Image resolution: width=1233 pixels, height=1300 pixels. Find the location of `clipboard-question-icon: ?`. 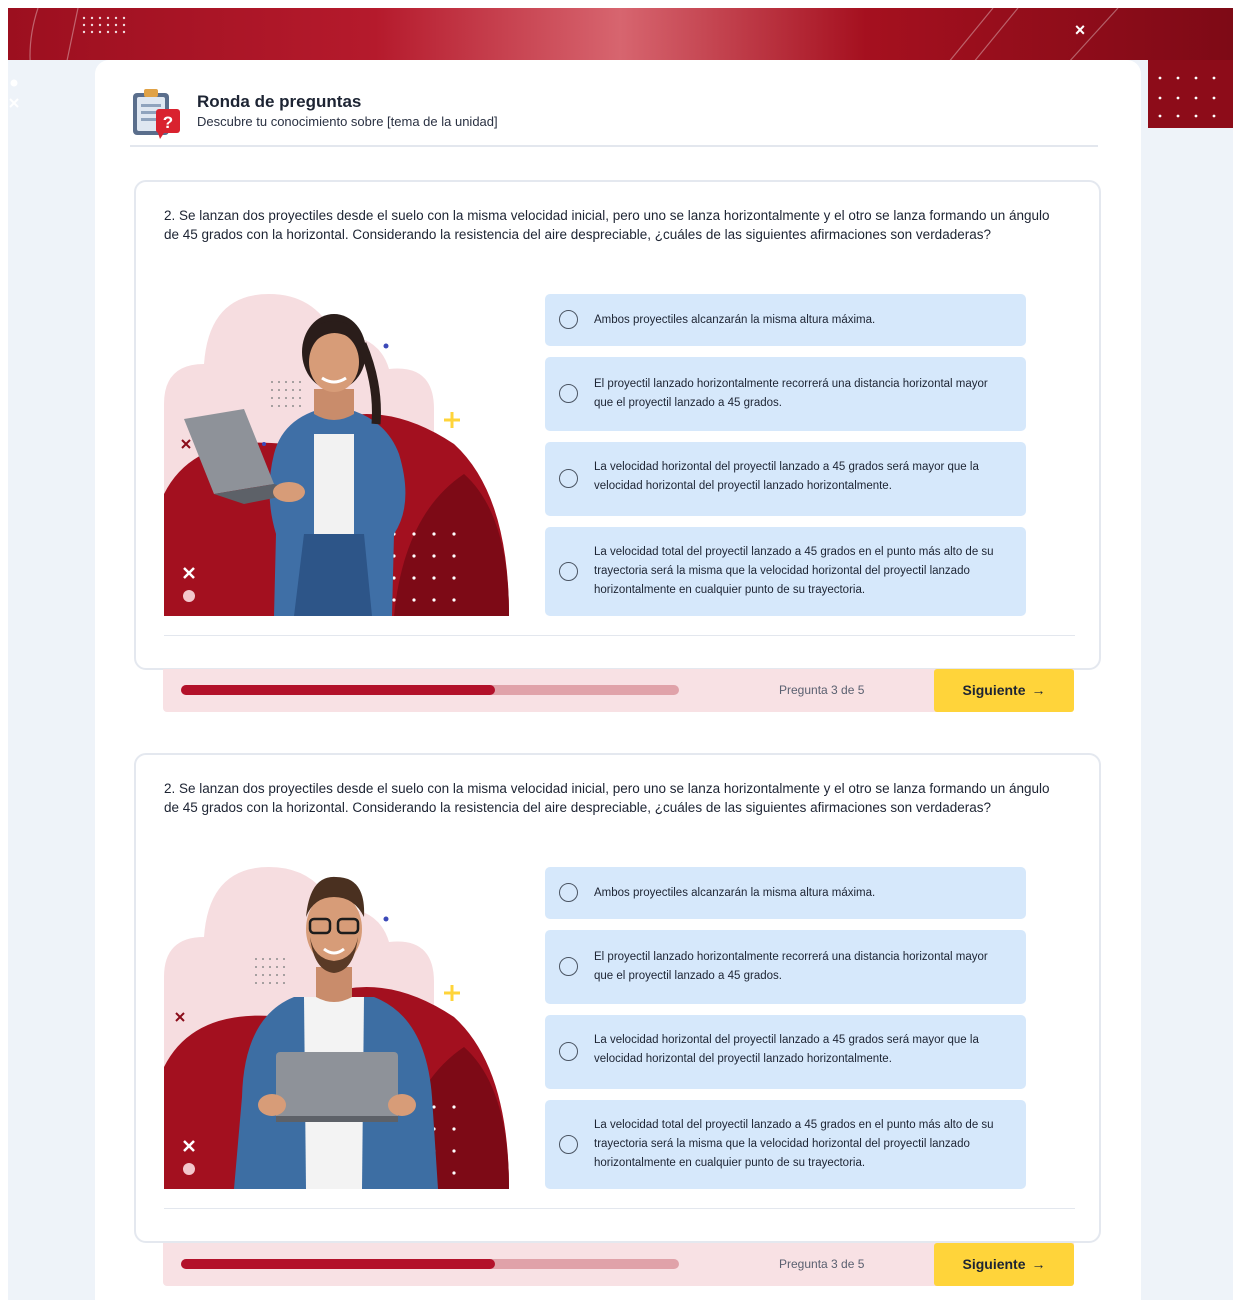

clipboard-question-icon: ? is located at coordinates (156, 114).